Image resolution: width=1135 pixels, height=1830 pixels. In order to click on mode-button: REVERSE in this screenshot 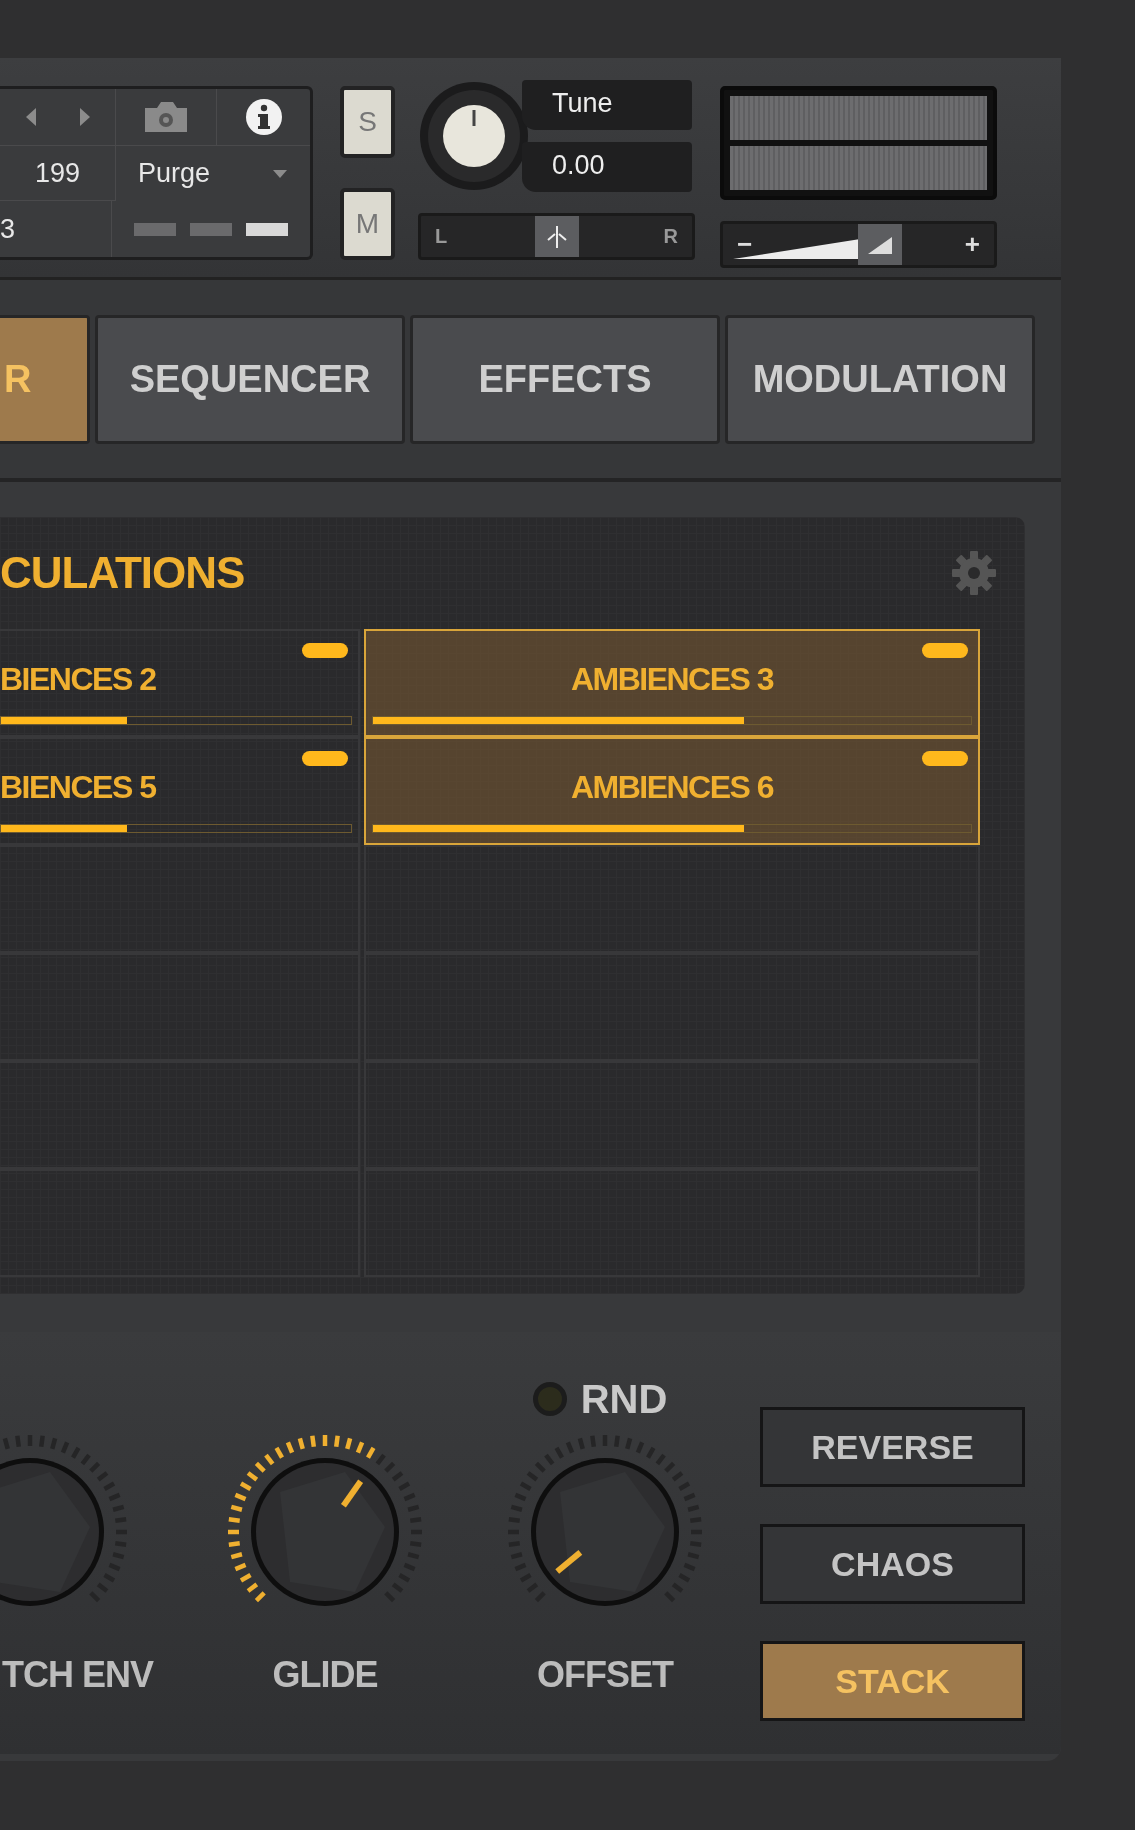, I will do `click(892, 1447)`.